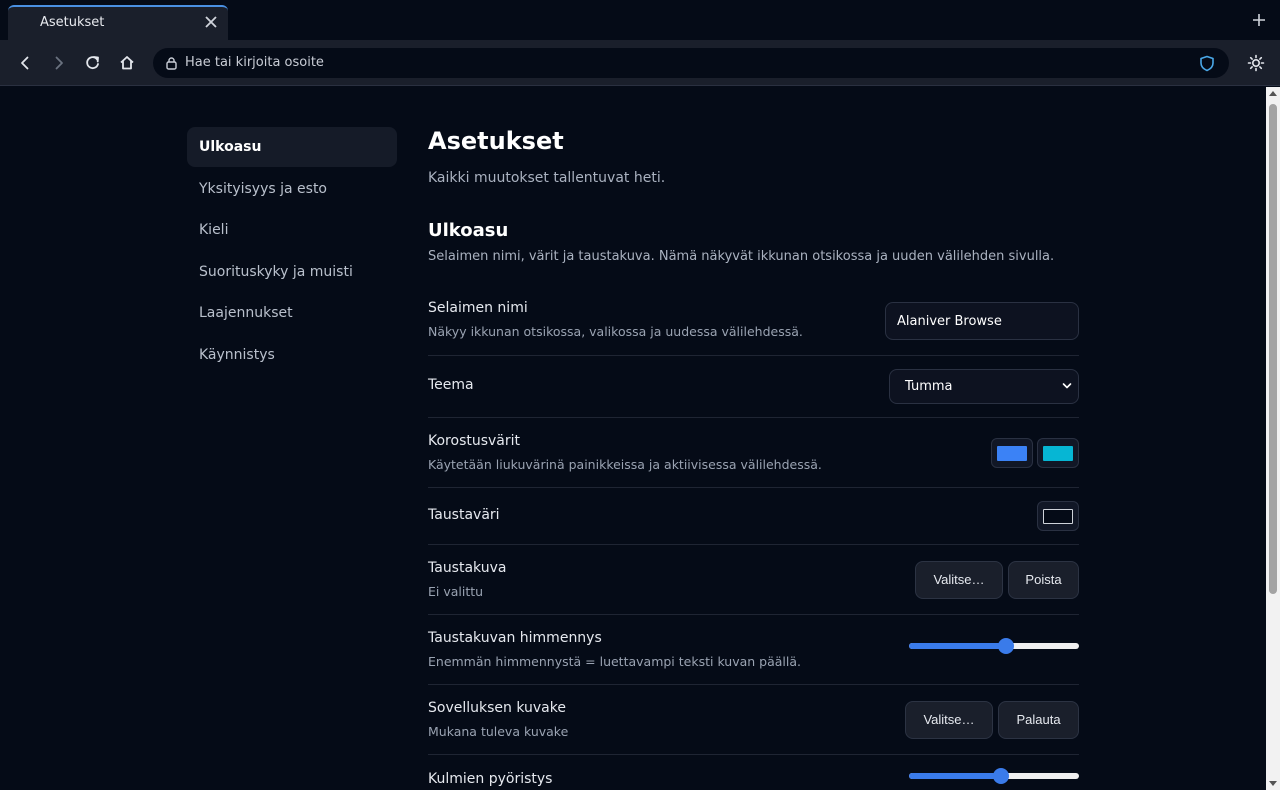  Describe the element at coordinates (1273, 349) in the screenshot. I see `scrollbar-thumb` at that location.